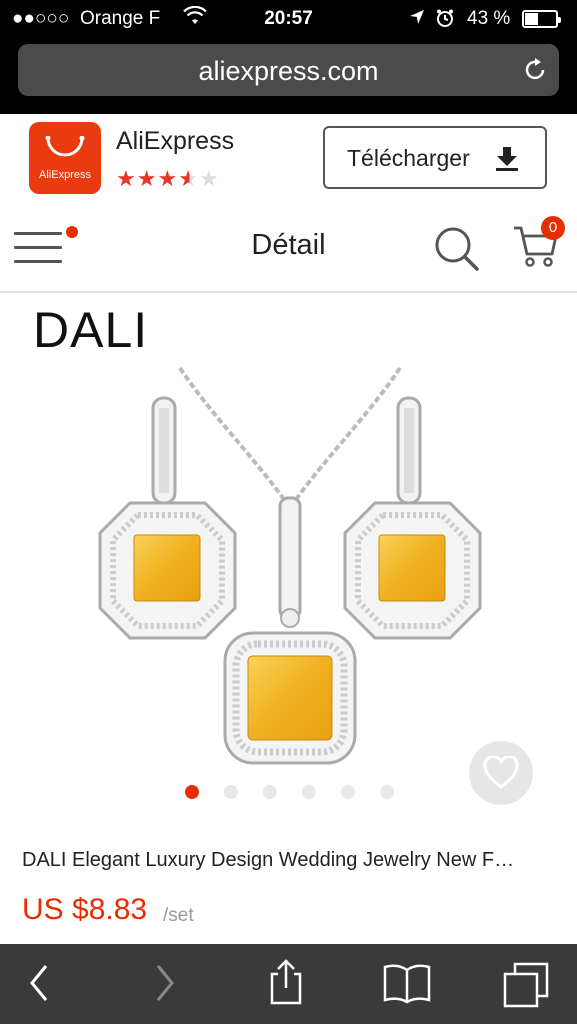 The image size is (577, 1024). I want to click on heart-icon, so click(501, 772).